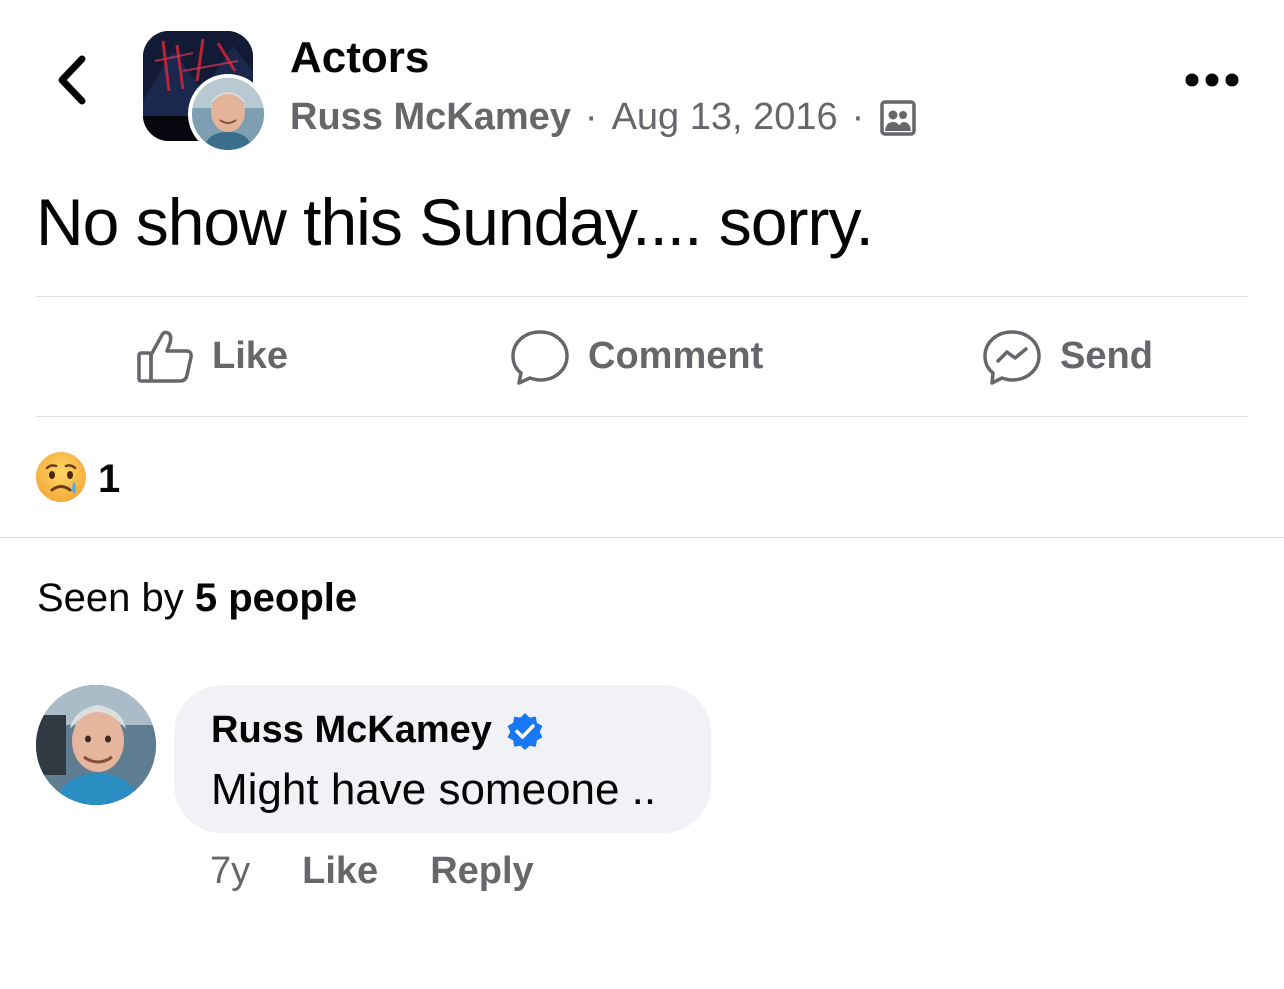 The image size is (1284, 989). I want to click on comment-author: Russ McKamey, so click(377, 730).